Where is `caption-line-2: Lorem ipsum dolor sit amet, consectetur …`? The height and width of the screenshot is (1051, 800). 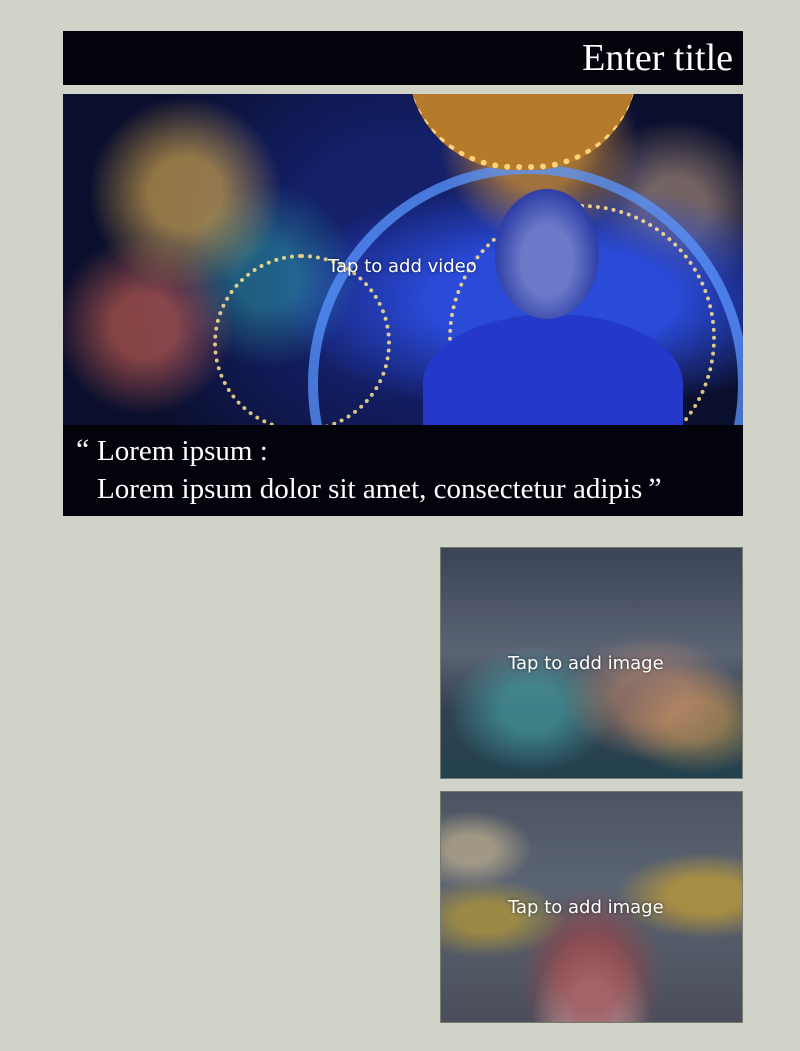 caption-line-2: Lorem ipsum dolor sit amet, consectetur … is located at coordinates (420, 489).